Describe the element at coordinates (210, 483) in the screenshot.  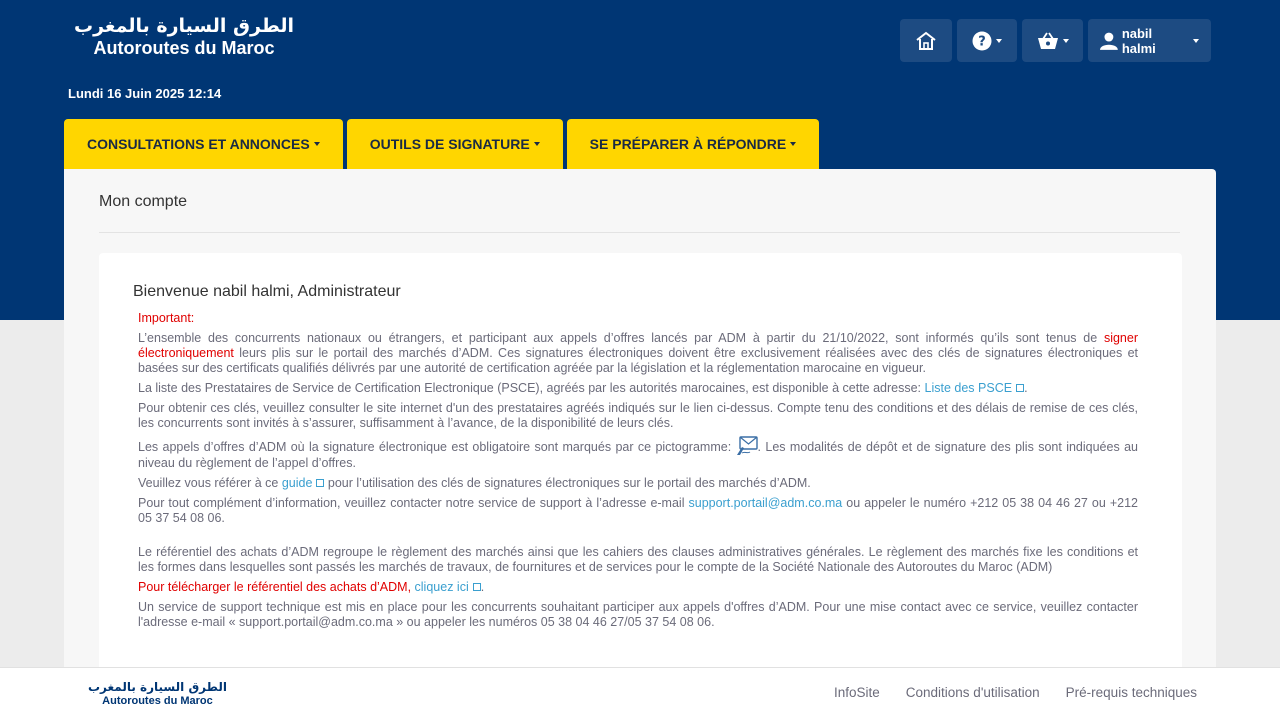
I see `text-span: Veuillez vous référer à ce` at that location.